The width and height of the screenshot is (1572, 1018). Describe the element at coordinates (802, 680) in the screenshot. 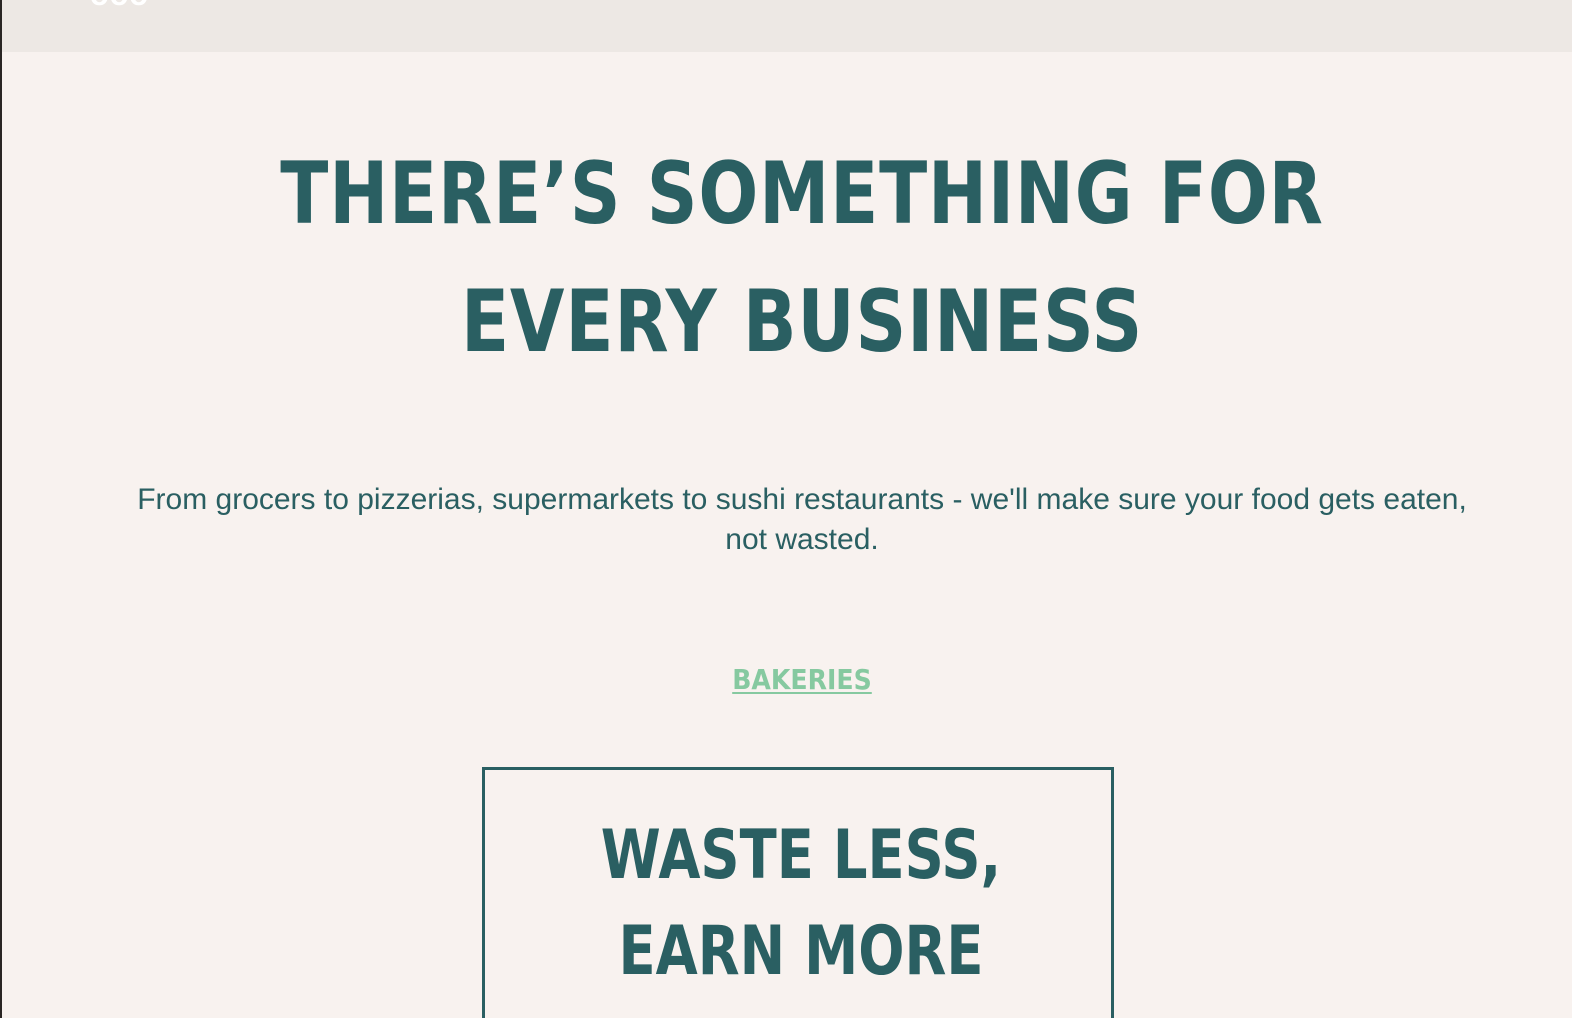

I see `category-link-bakeries: BAKERIES` at that location.